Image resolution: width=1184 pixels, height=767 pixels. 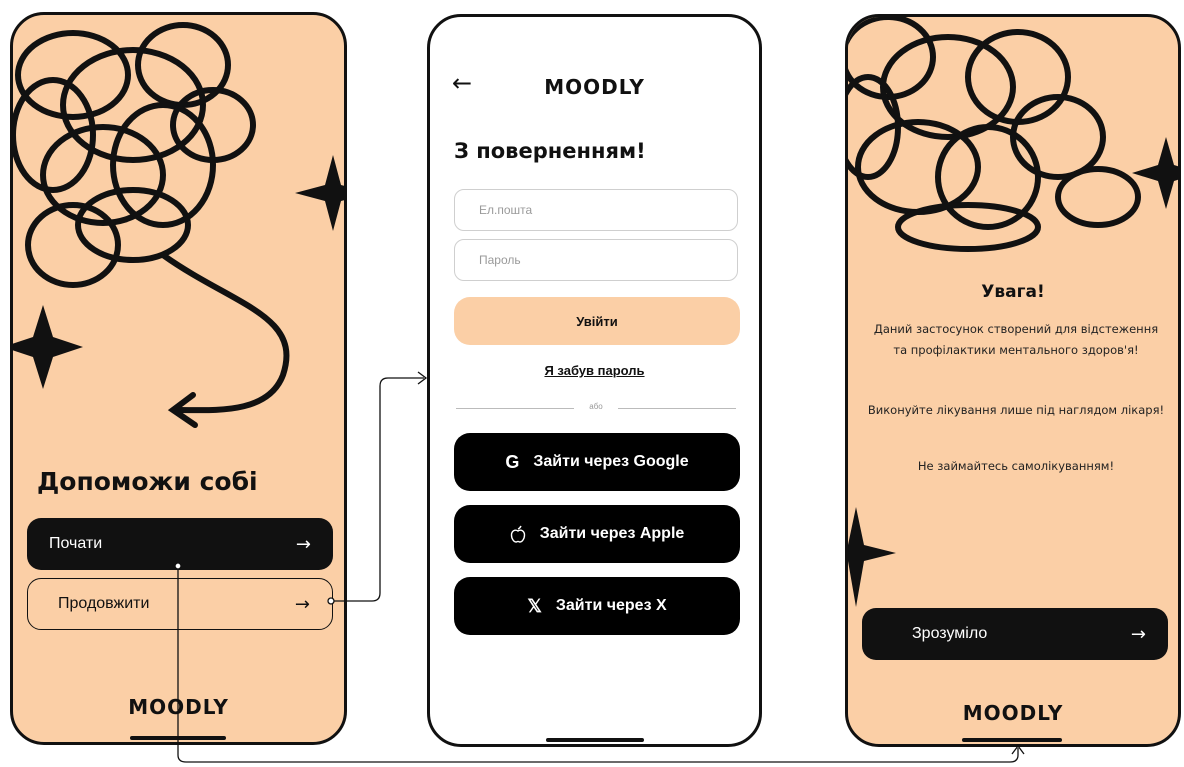 I want to click on apple-login-label: Зайти через Apple, so click(x=612, y=533).